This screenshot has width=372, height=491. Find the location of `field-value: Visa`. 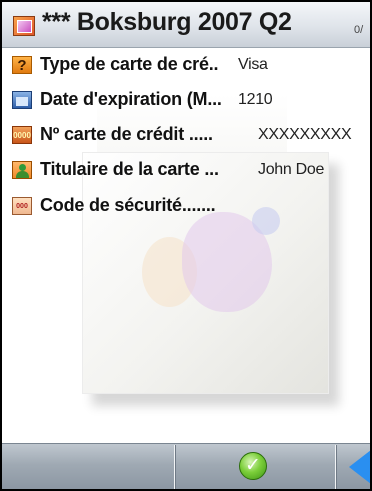

field-value: Visa is located at coordinates (253, 64).